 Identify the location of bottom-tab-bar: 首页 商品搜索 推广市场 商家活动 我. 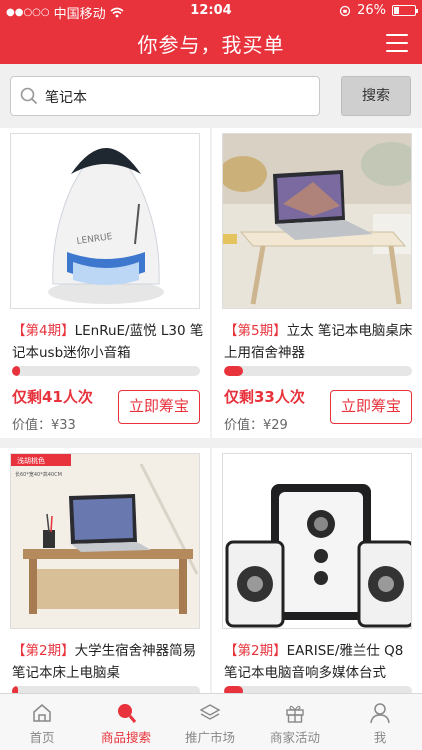
(211, 721).